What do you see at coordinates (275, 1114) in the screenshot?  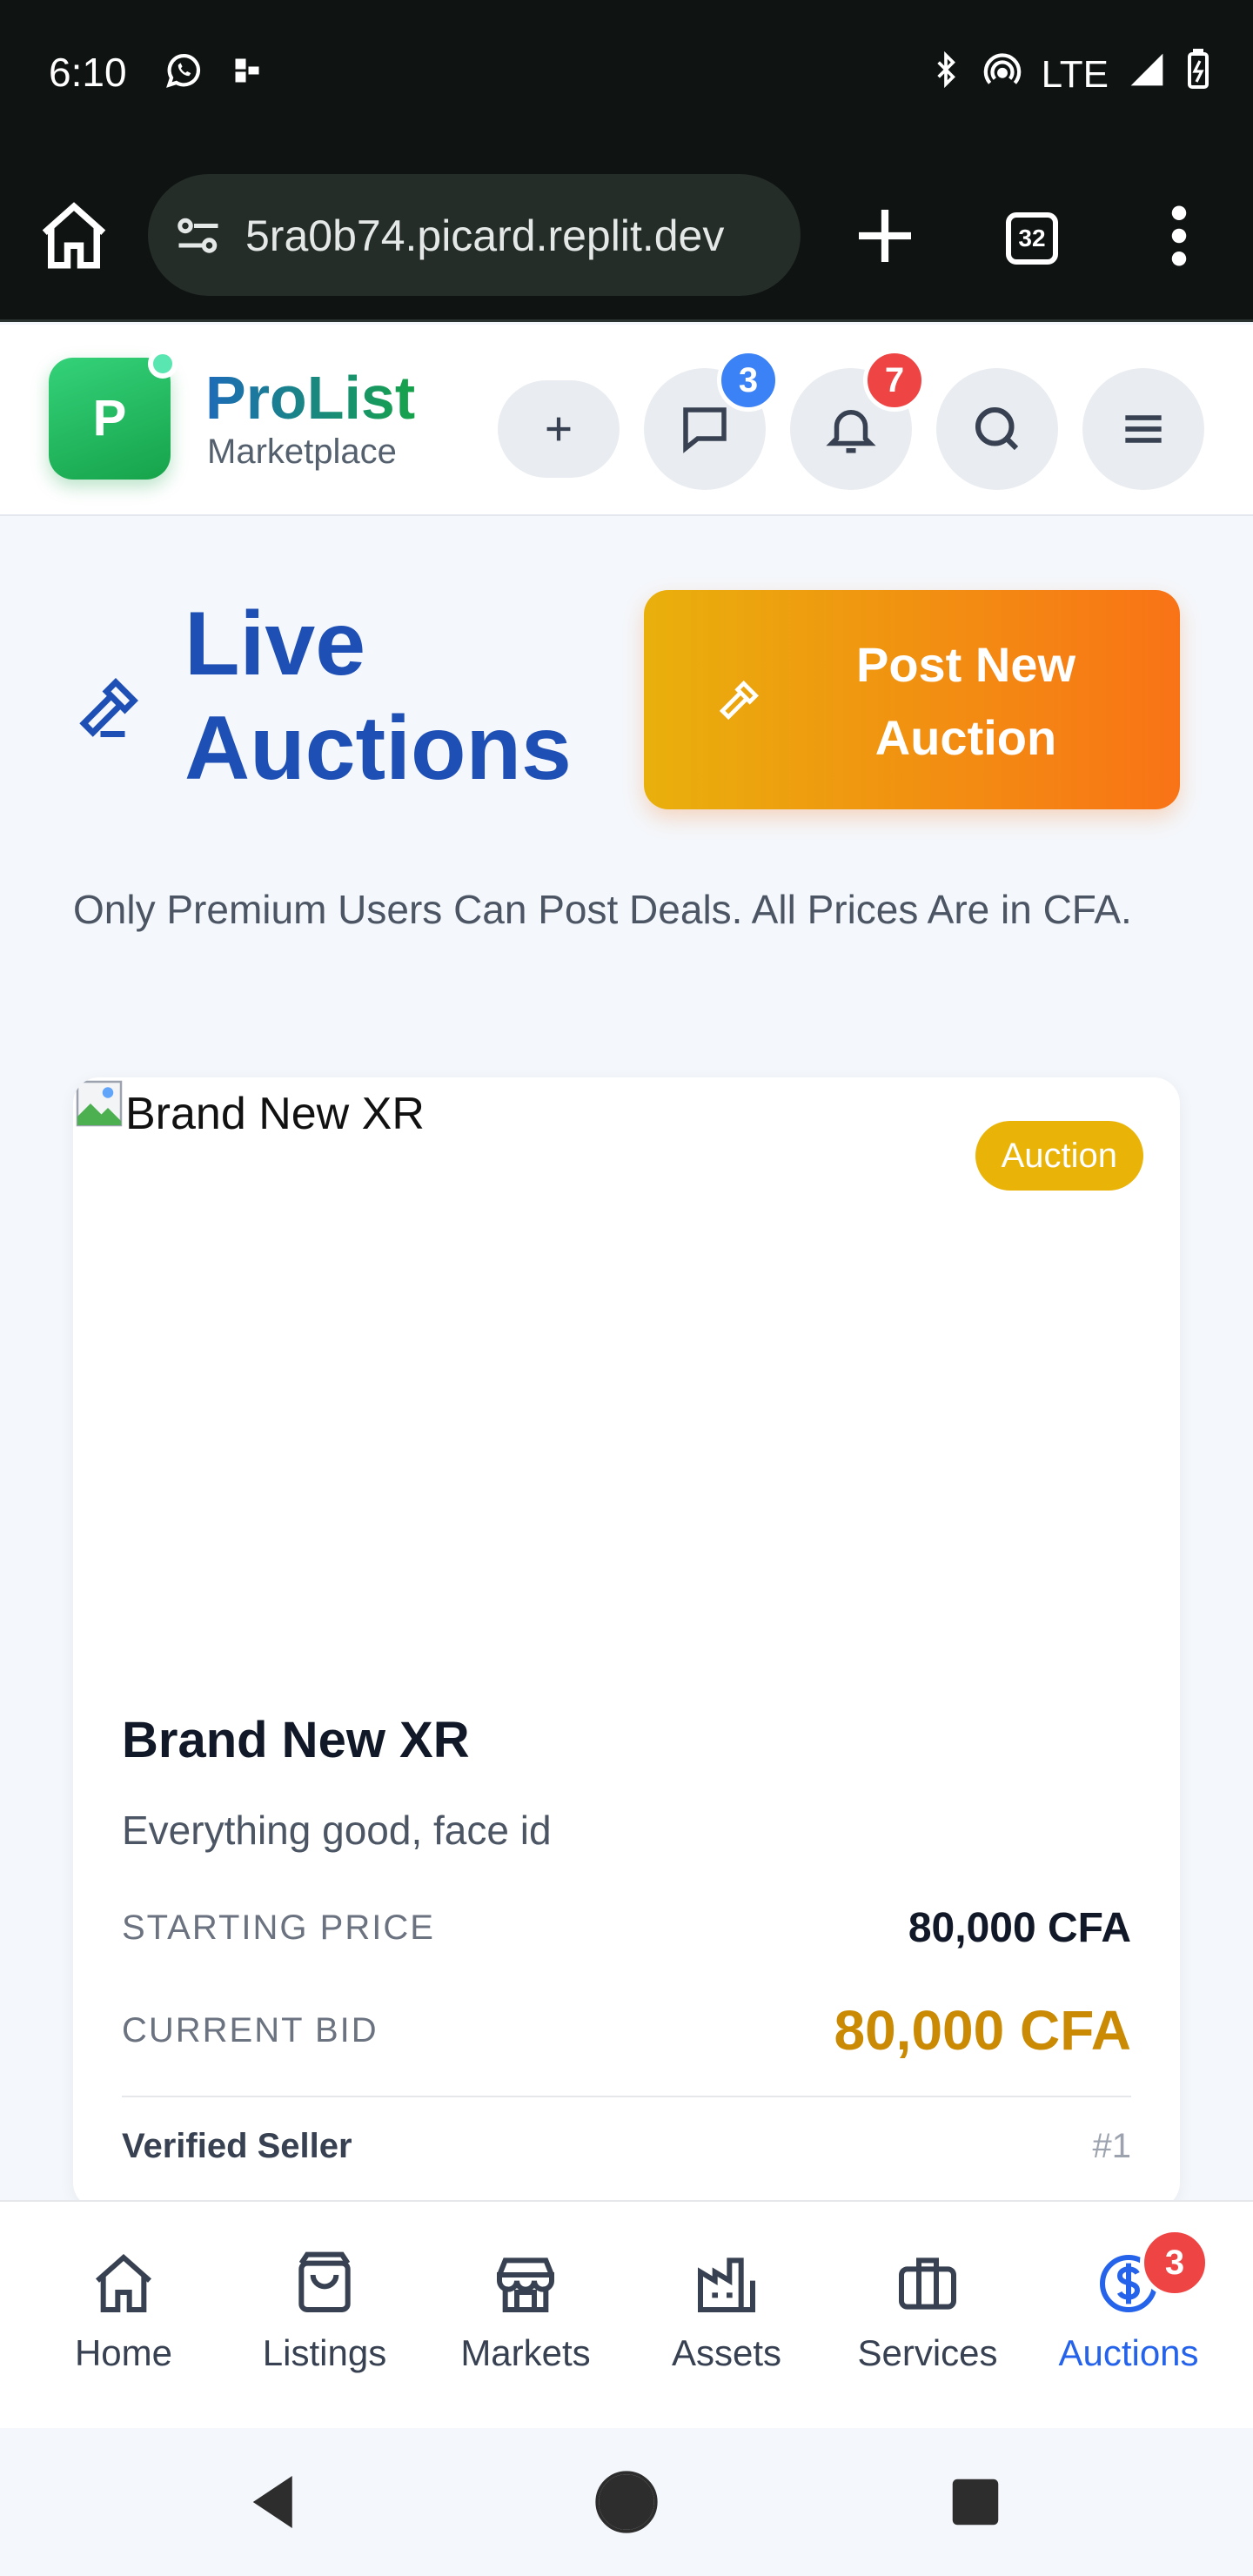 I see `image-alt-text: Brand New XR` at bounding box center [275, 1114].